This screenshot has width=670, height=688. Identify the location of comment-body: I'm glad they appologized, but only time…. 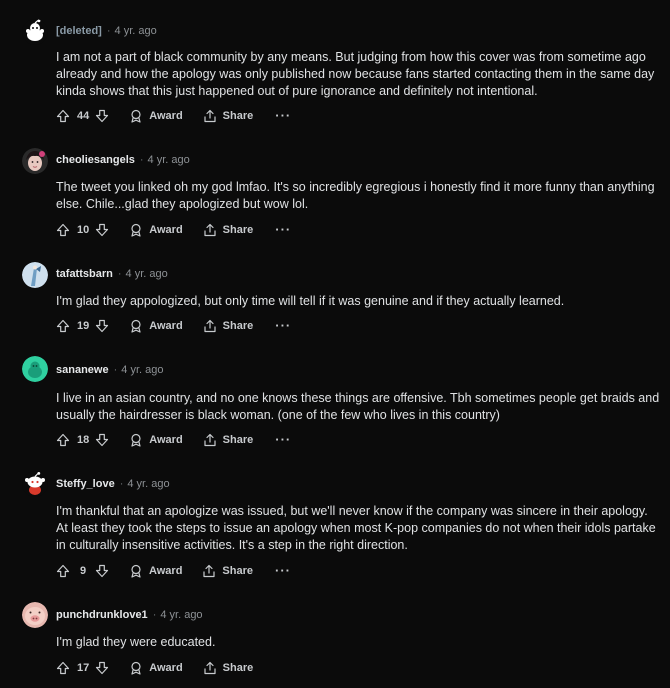
(310, 301).